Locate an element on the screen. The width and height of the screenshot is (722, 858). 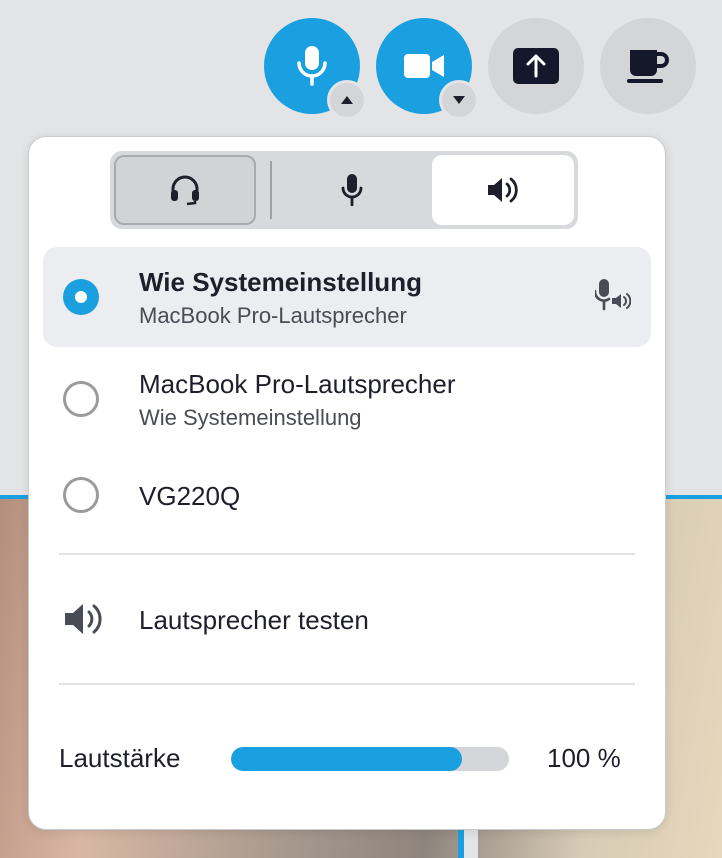
caret-up-icon is located at coordinates (347, 100).